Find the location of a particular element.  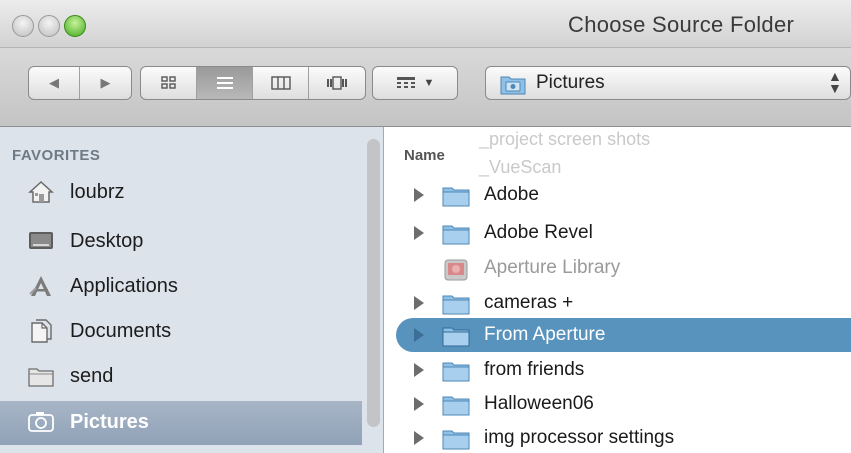

sidebar-heading-favorites: FAVORITES is located at coordinates (56, 155).